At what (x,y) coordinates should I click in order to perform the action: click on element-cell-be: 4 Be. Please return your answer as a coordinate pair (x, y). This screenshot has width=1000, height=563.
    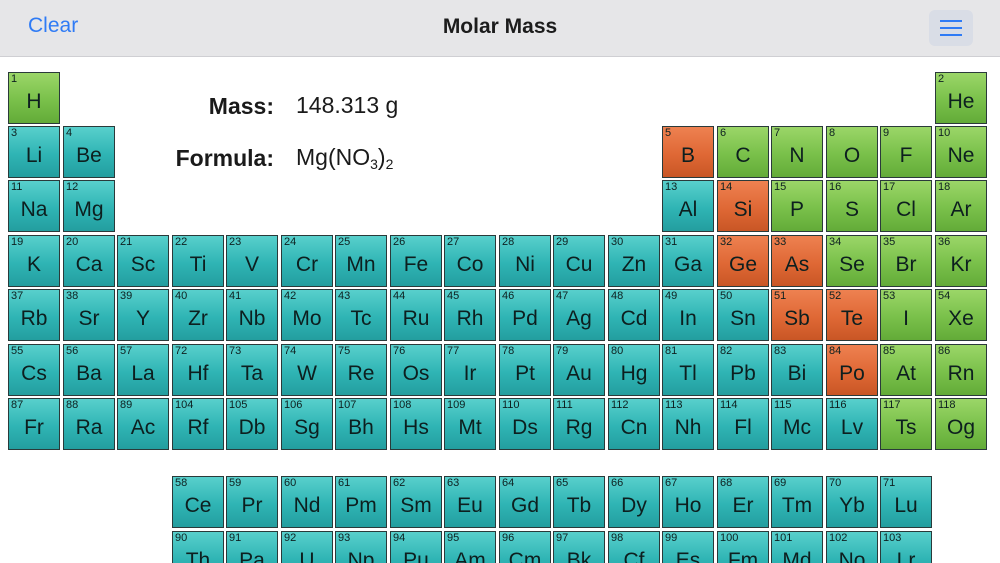
    Looking at the image, I should click on (89, 152).